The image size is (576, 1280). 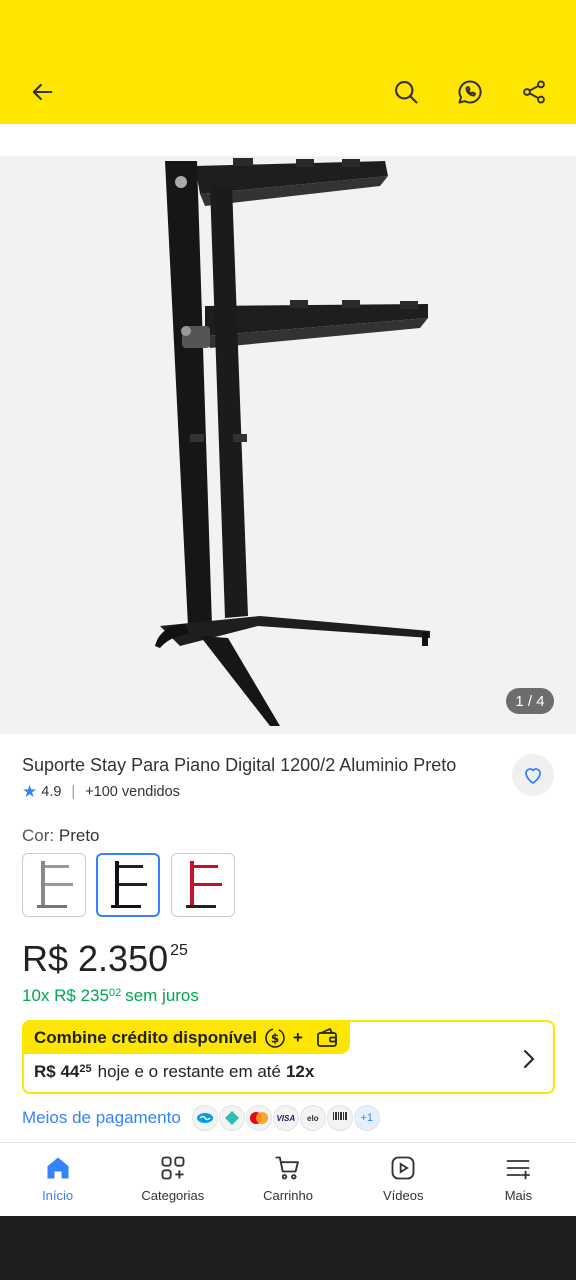 I want to click on rating-row: ★ 4.9 | +100 vendidos, so click(x=101, y=792).